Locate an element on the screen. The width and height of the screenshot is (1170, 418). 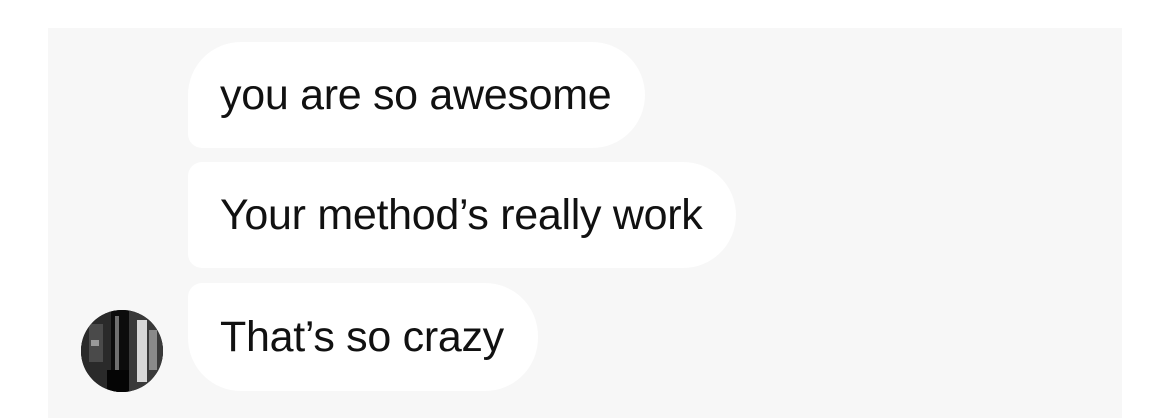
message-bubble: That’s so crazy is located at coordinates (363, 337).